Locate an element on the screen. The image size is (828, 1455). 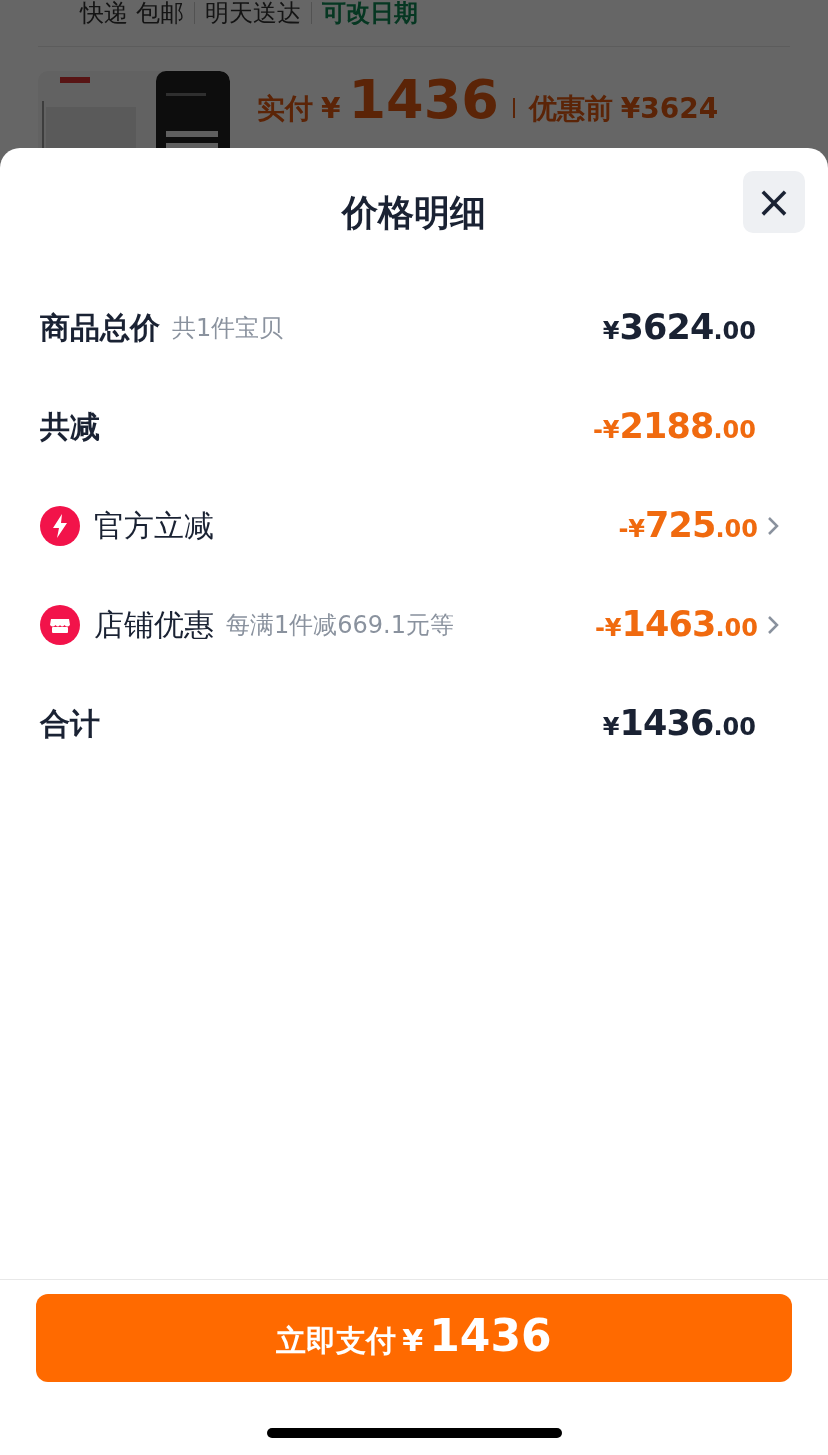
row-note: 每满1件减669.1元等 is located at coordinates (340, 625).